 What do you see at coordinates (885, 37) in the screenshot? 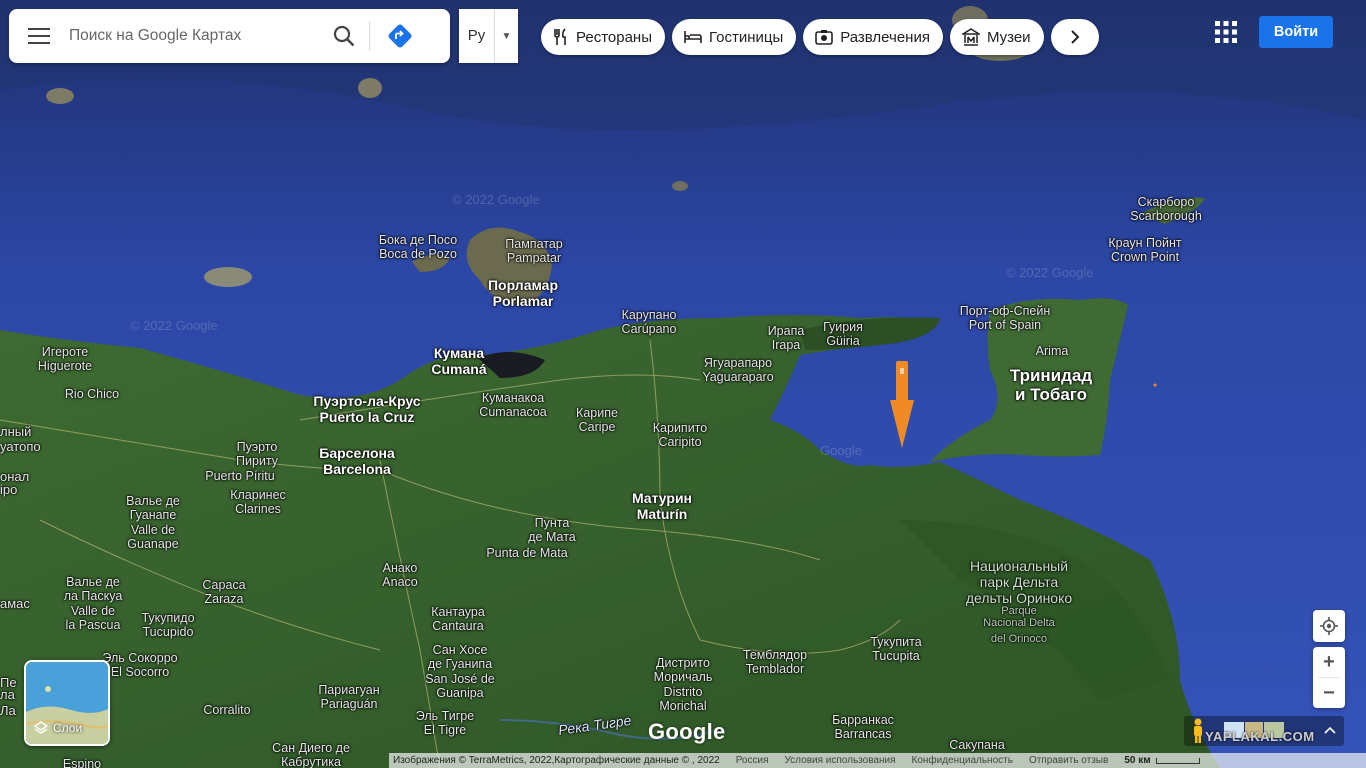
I see `chip-label: Развлечения` at bounding box center [885, 37].